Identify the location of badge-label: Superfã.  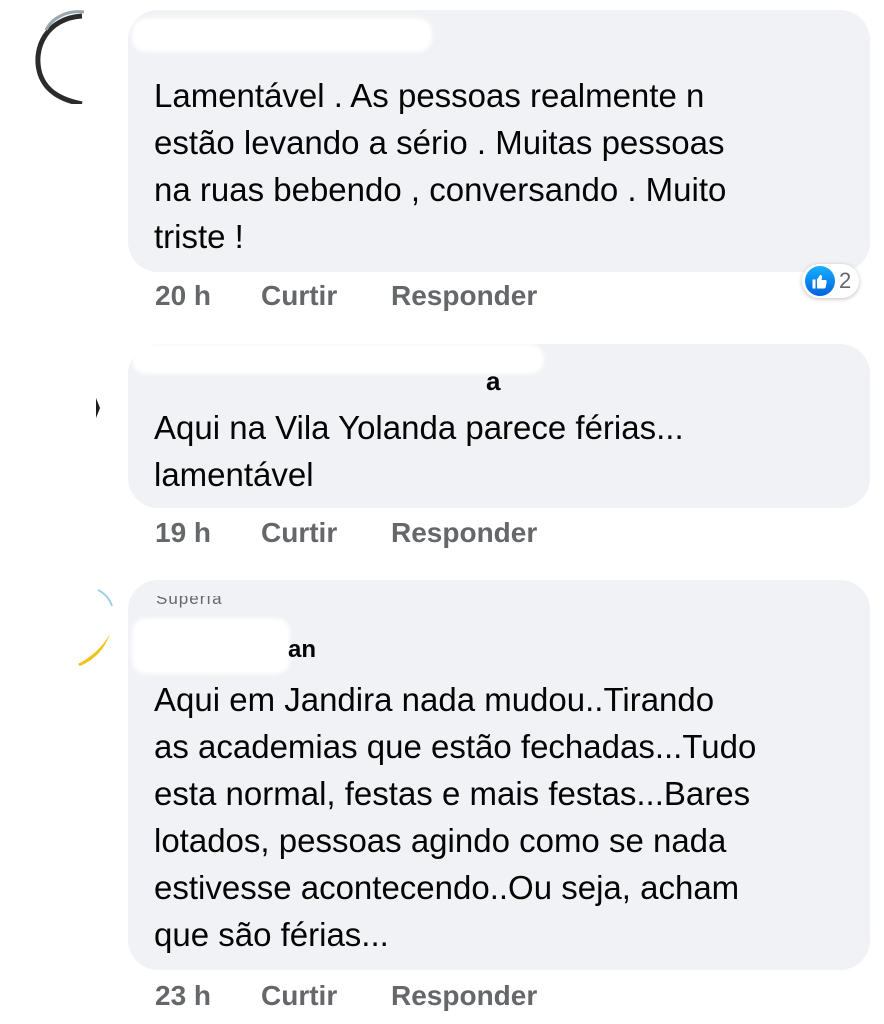
(189, 602).